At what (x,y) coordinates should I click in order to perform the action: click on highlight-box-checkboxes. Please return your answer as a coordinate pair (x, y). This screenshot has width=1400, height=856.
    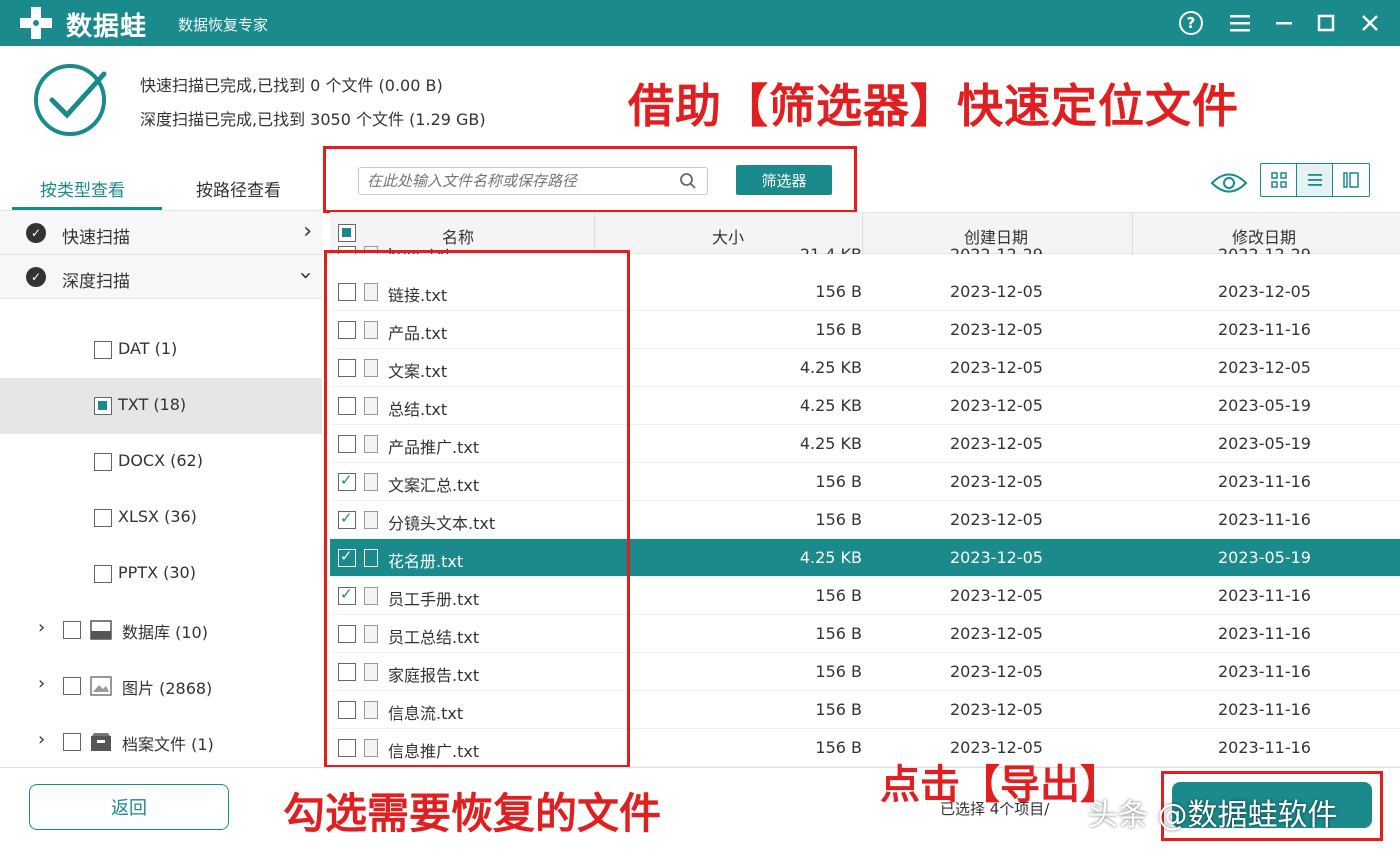
    Looking at the image, I should click on (477, 509).